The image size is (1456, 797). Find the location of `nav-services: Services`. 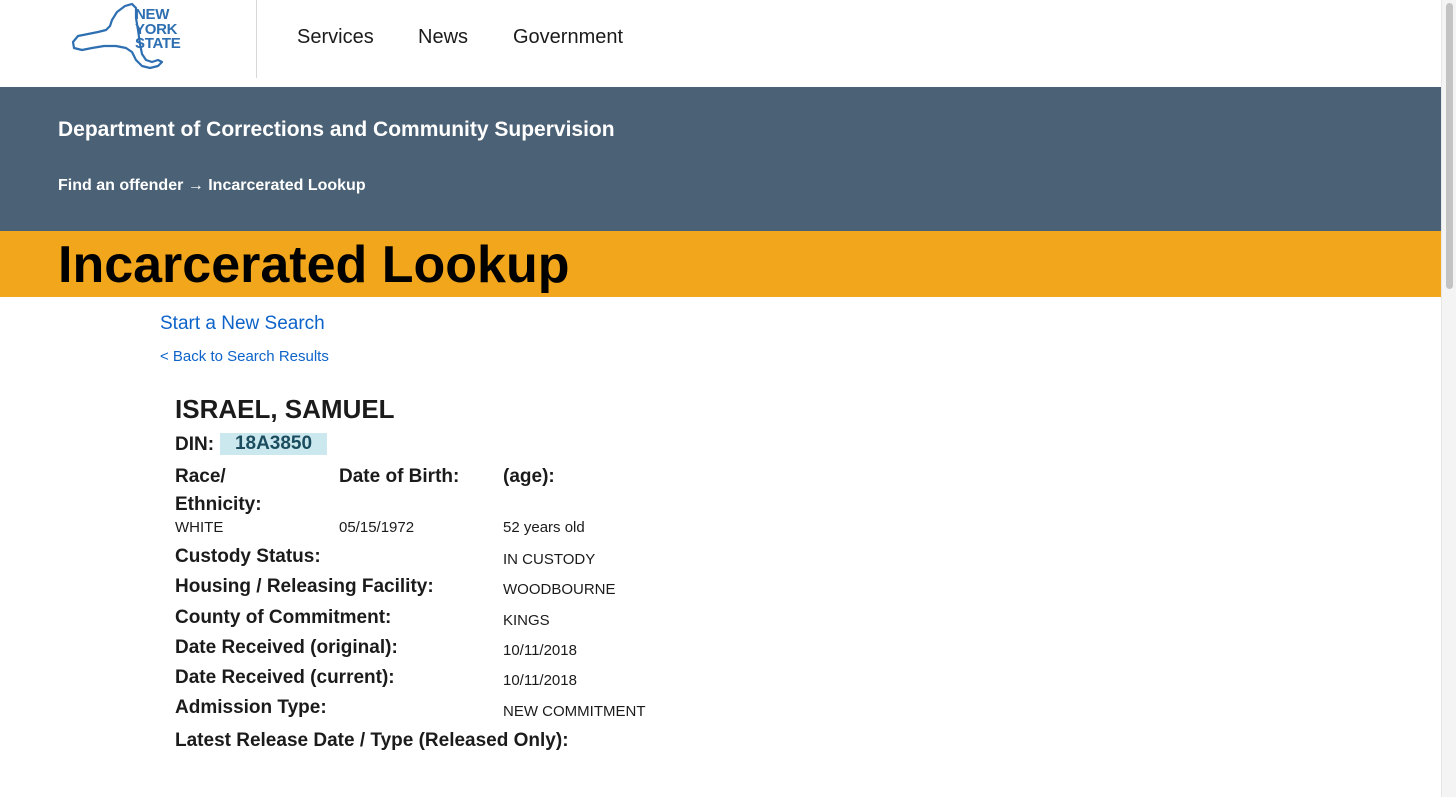

nav-services: Services is located at coordinates (335, 37).